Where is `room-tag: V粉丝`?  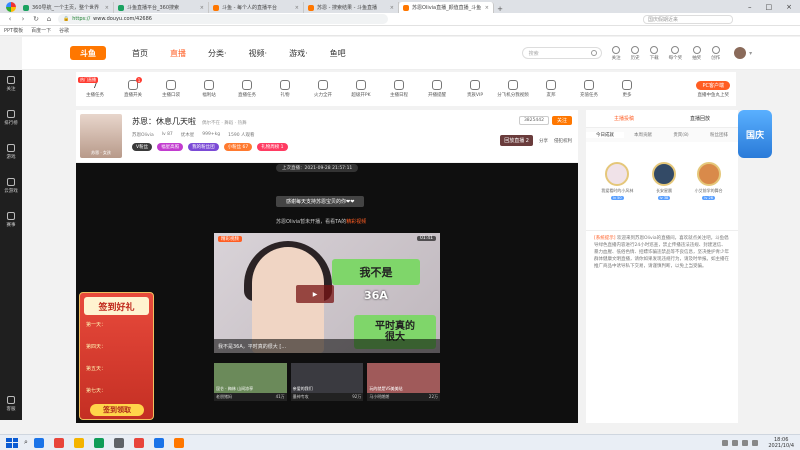
room-tag: V粉丝 is located at coordinates (142, 147).